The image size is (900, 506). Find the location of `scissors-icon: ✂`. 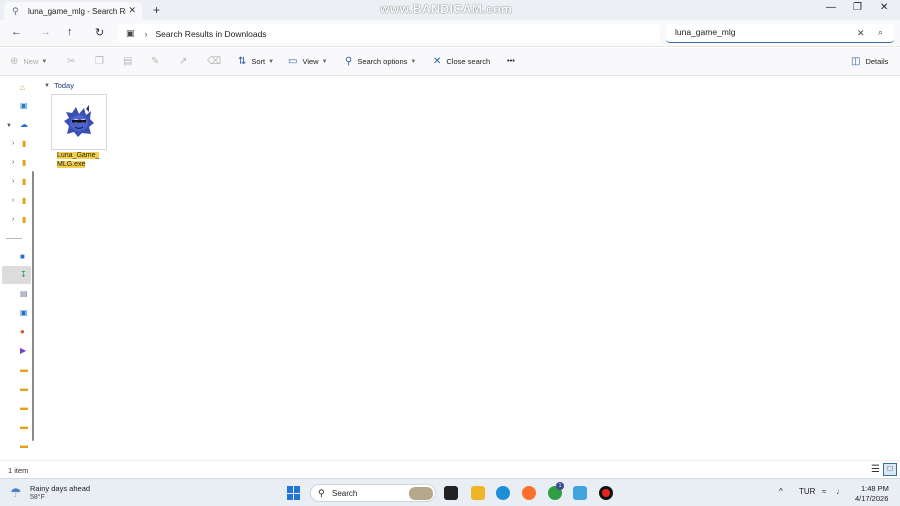

scissors-icon: ✂ is located at coordinates (71, 61).